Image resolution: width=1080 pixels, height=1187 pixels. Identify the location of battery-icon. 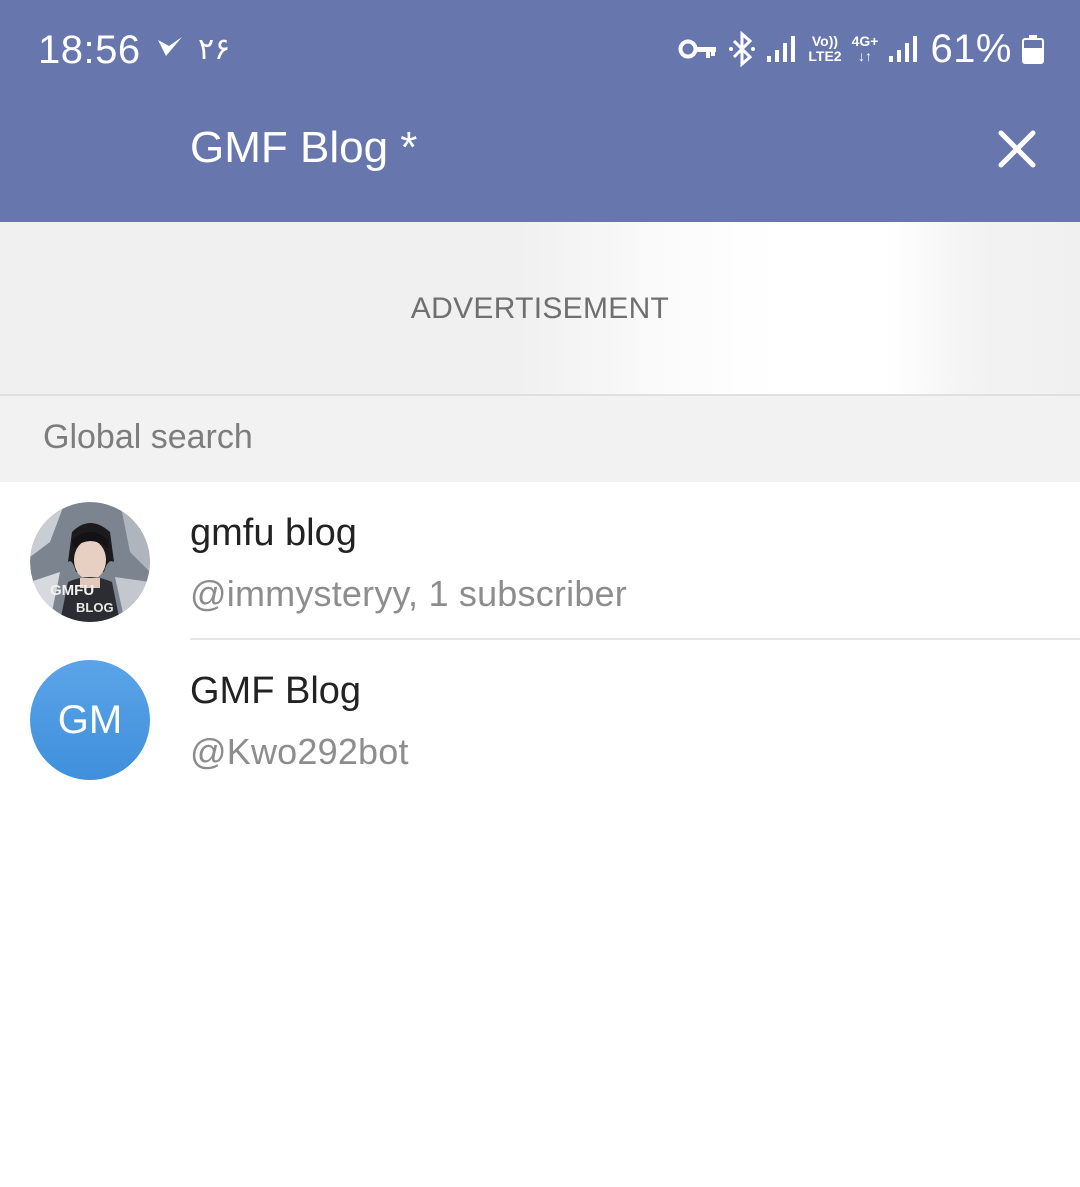
(1033, 49).